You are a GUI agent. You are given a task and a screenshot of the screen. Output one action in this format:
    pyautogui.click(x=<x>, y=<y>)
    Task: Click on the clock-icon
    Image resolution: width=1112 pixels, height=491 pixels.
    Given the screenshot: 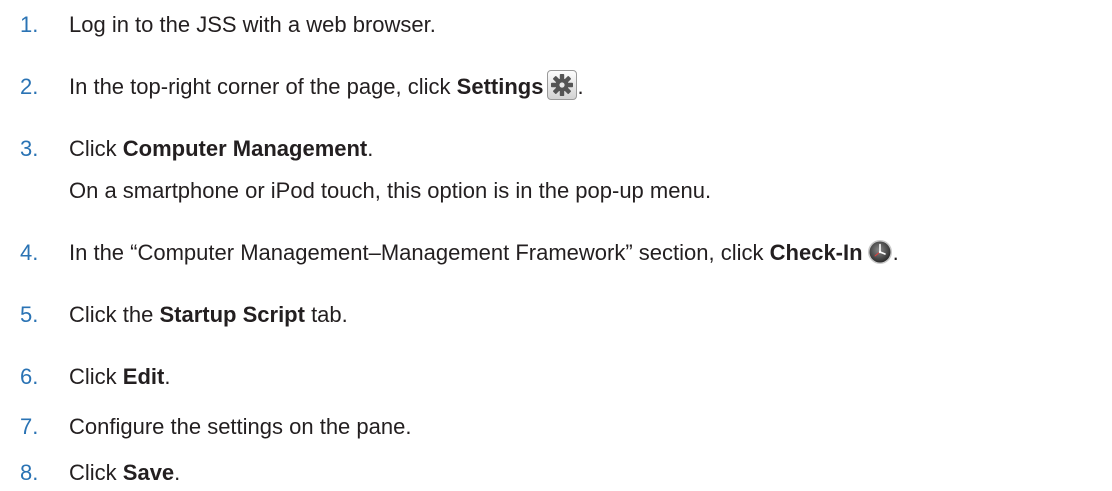 What is the action you would take?
    pyautogui.click(x=880, y=252)
    